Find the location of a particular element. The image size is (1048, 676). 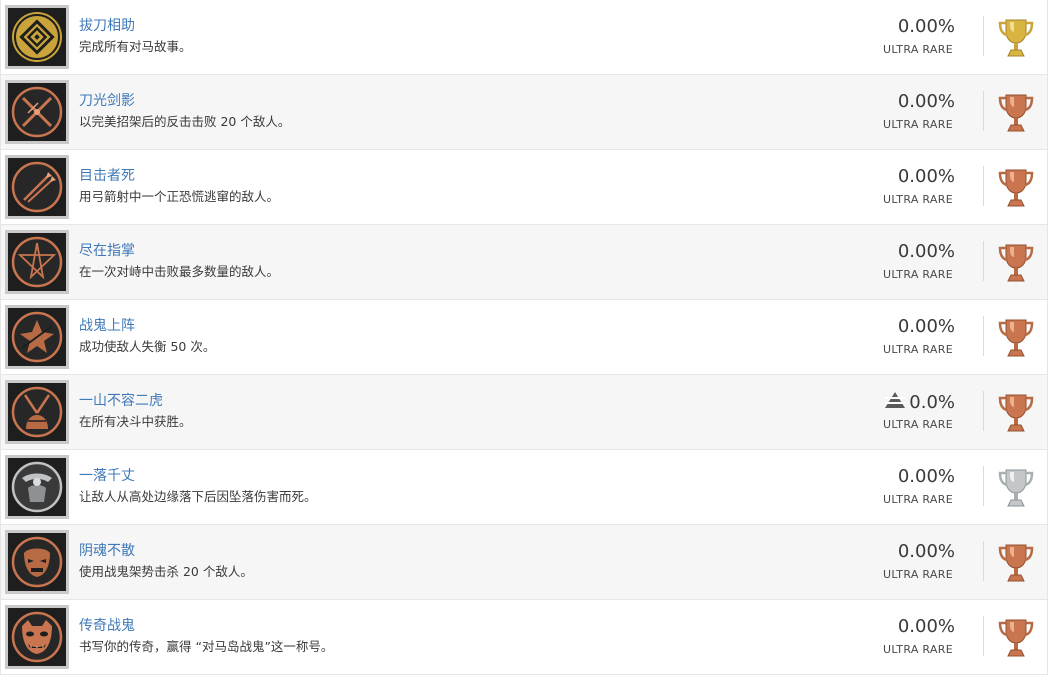

trophy-percent: 0.0% is located at coordinates (919, 402).